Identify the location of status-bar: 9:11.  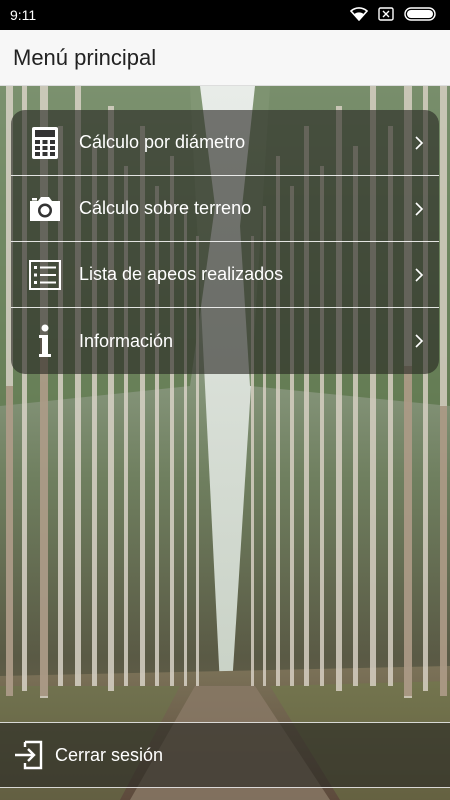
(225, 15).